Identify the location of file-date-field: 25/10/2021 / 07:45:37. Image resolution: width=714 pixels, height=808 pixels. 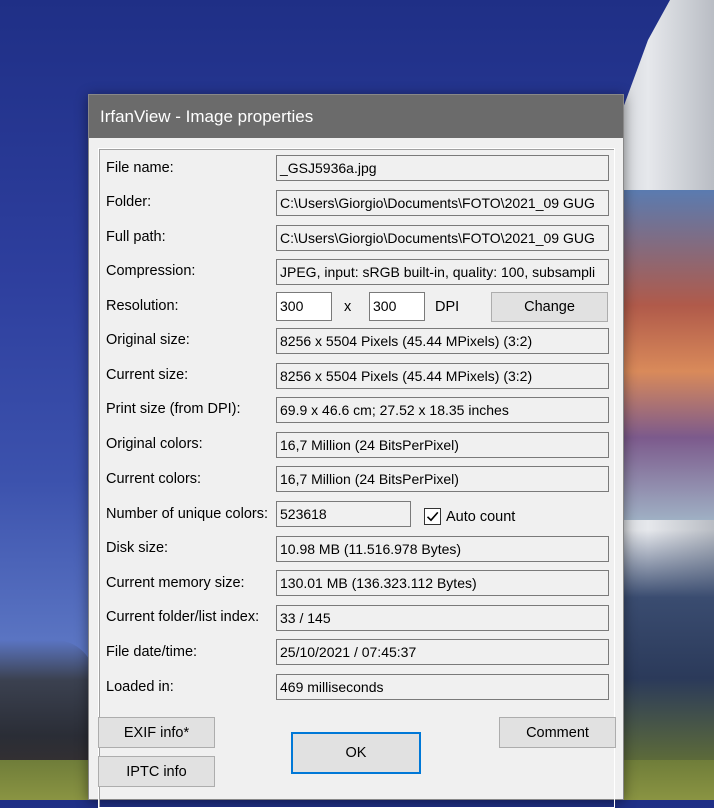
(442, 652).